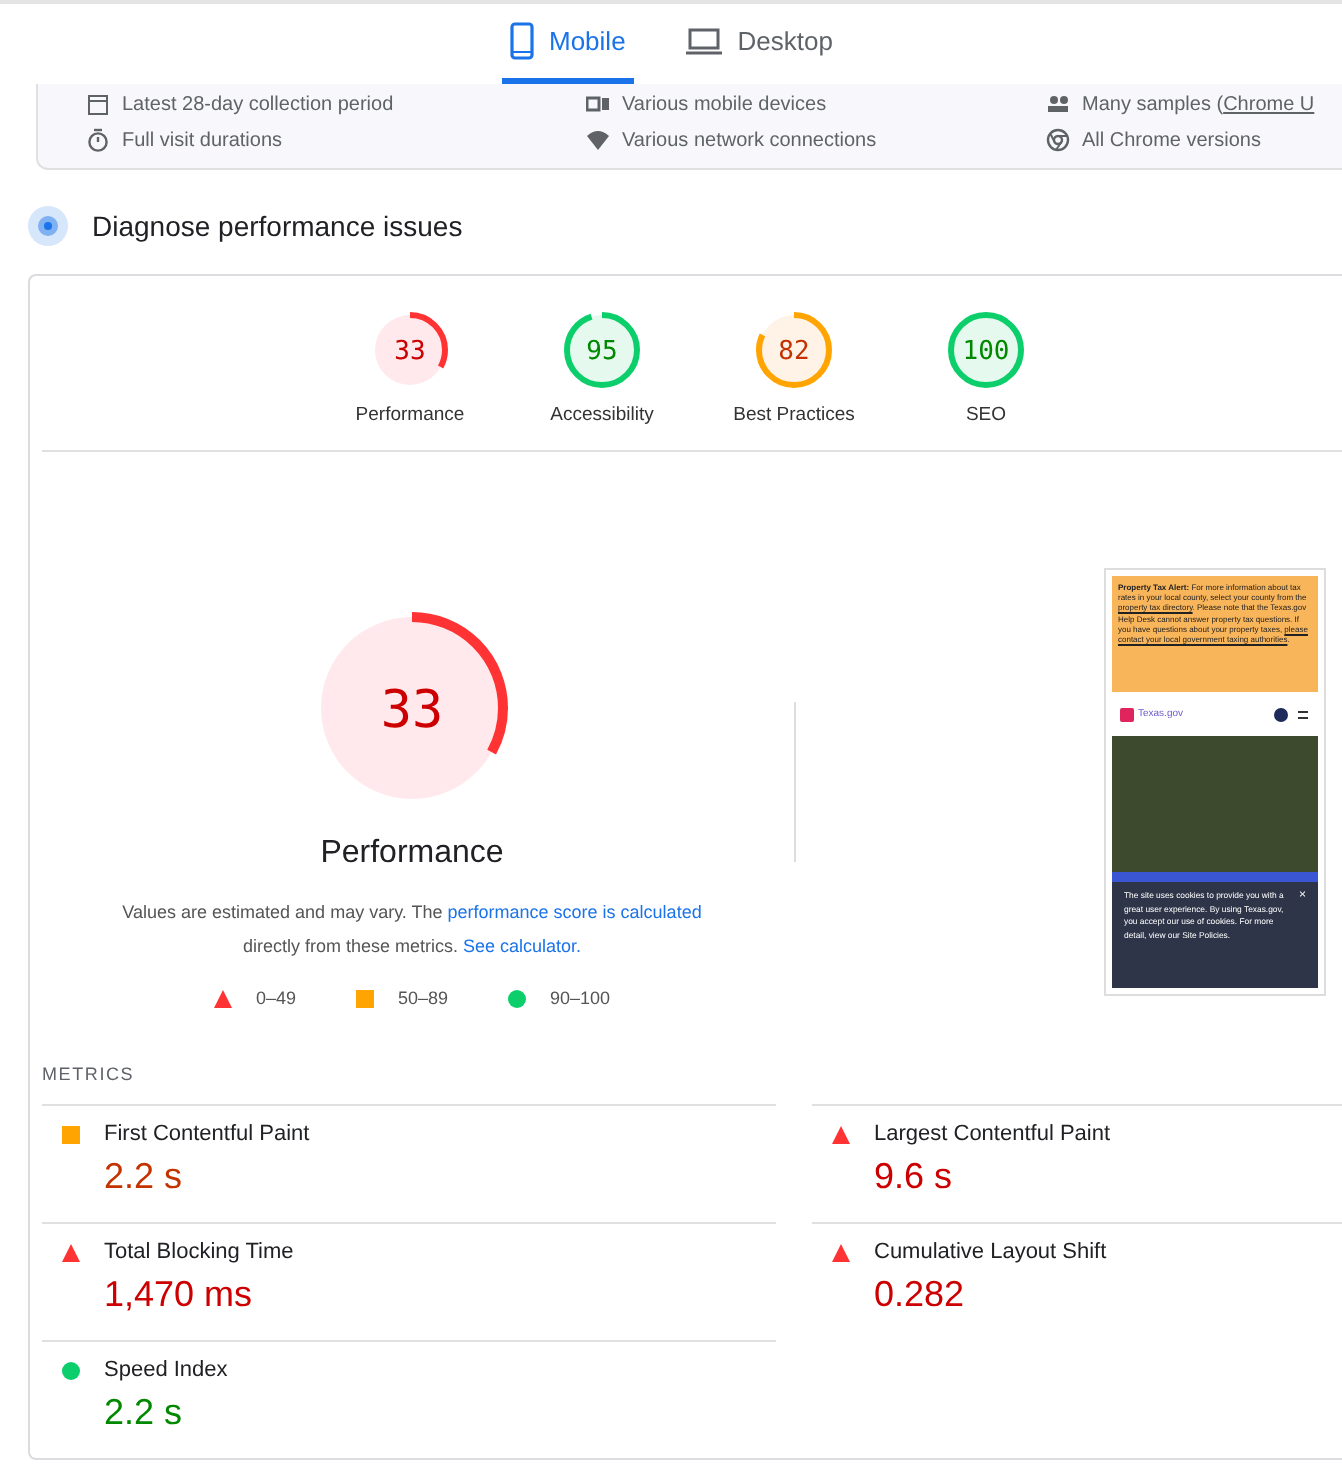 The image size is (1342, 1478). What do you see at coordinates (1269, 104) in the screenshot?
I see `chrome-ux-link: Chrome U` at bounding box center [1269, 104].